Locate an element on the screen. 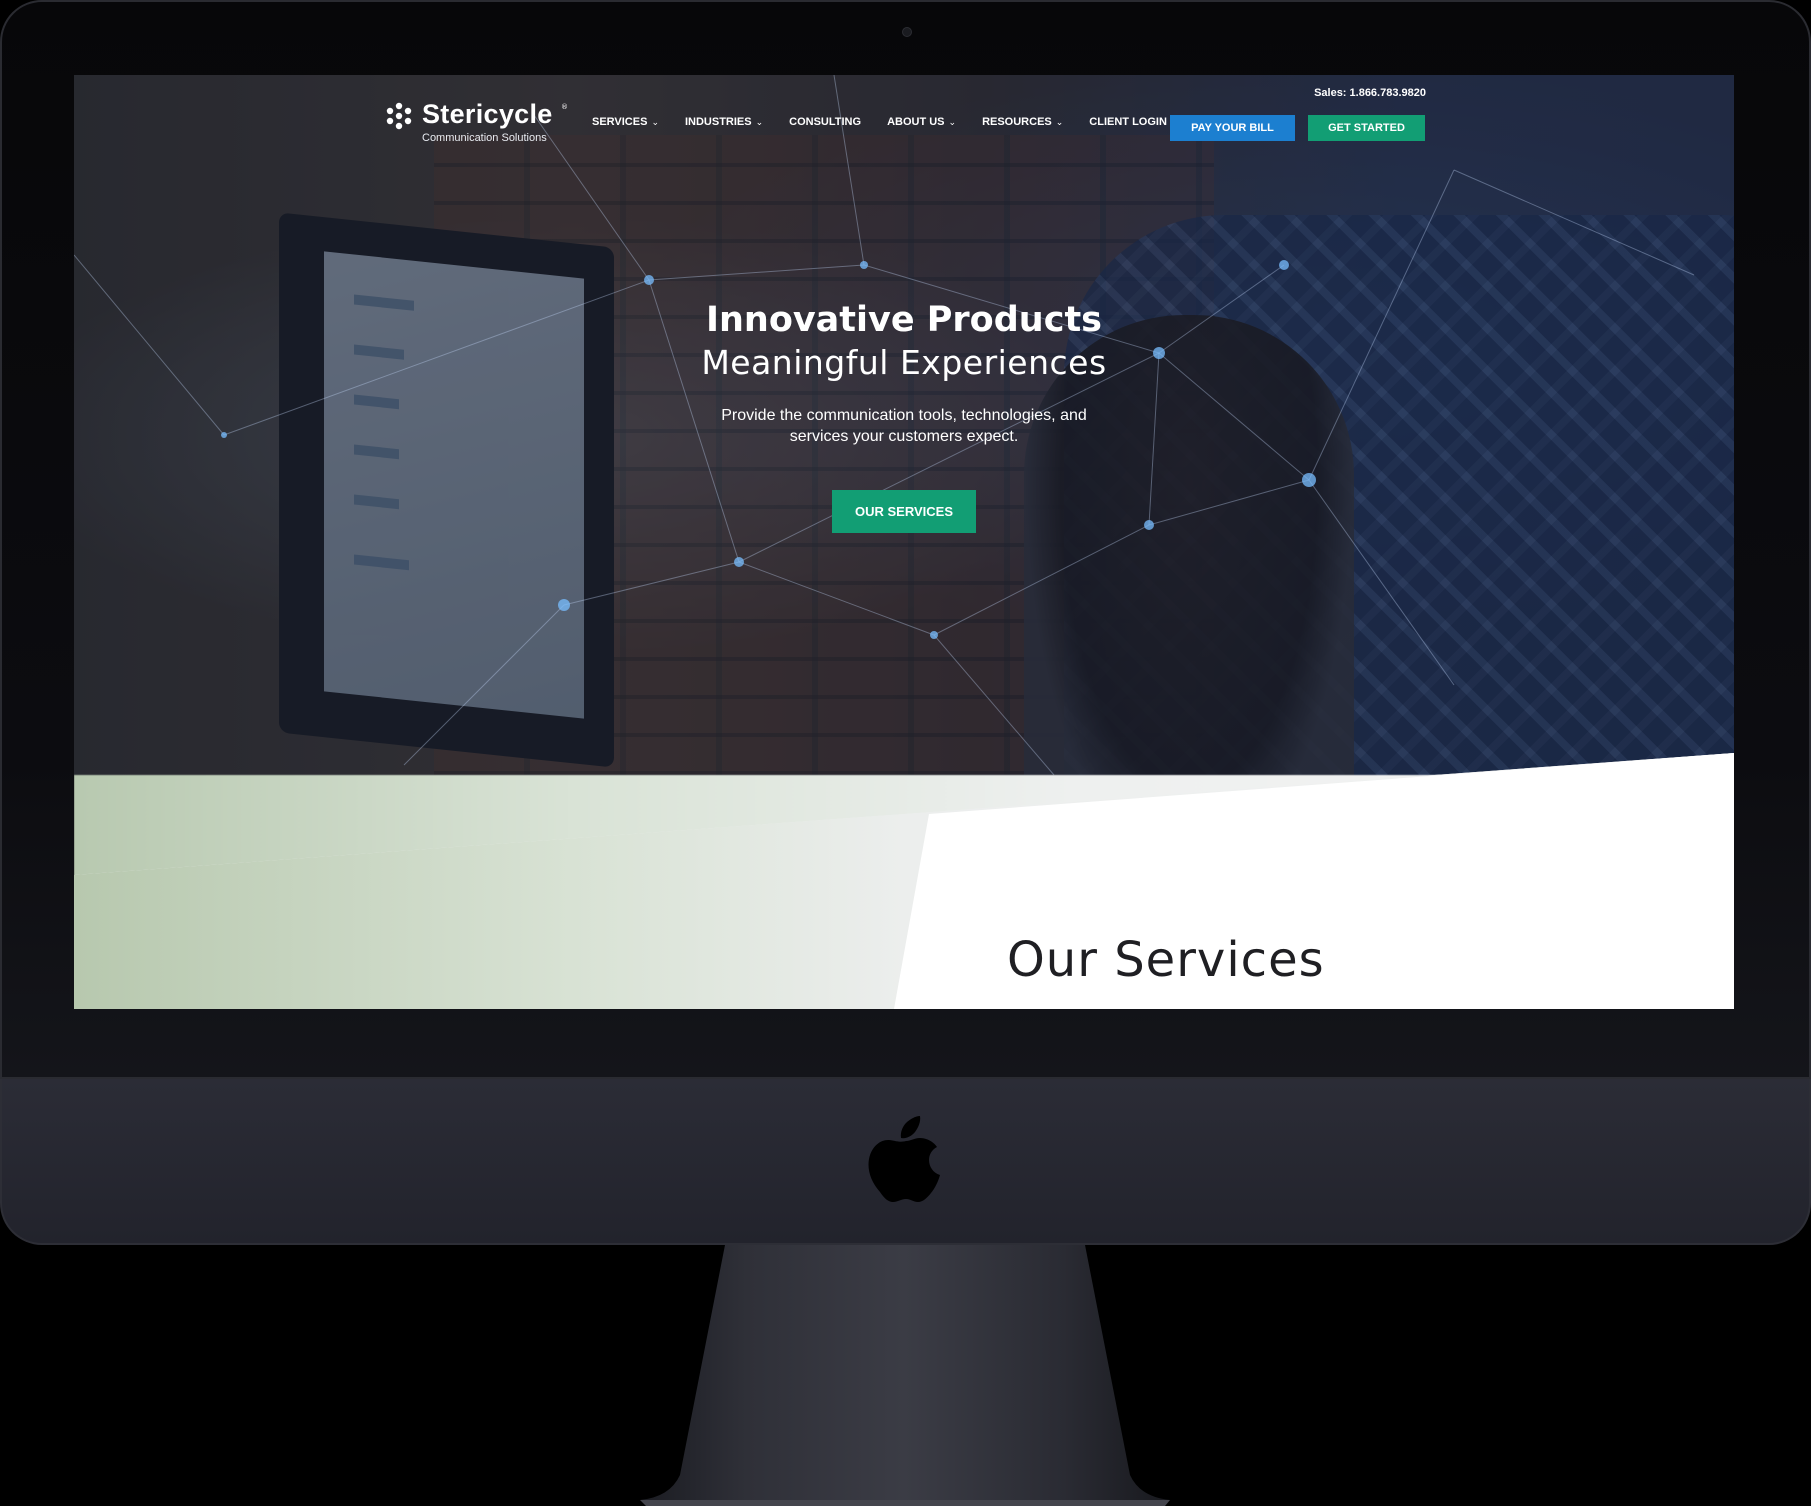  nav-item-label: SERVICES is located at coordinates (620, 122).